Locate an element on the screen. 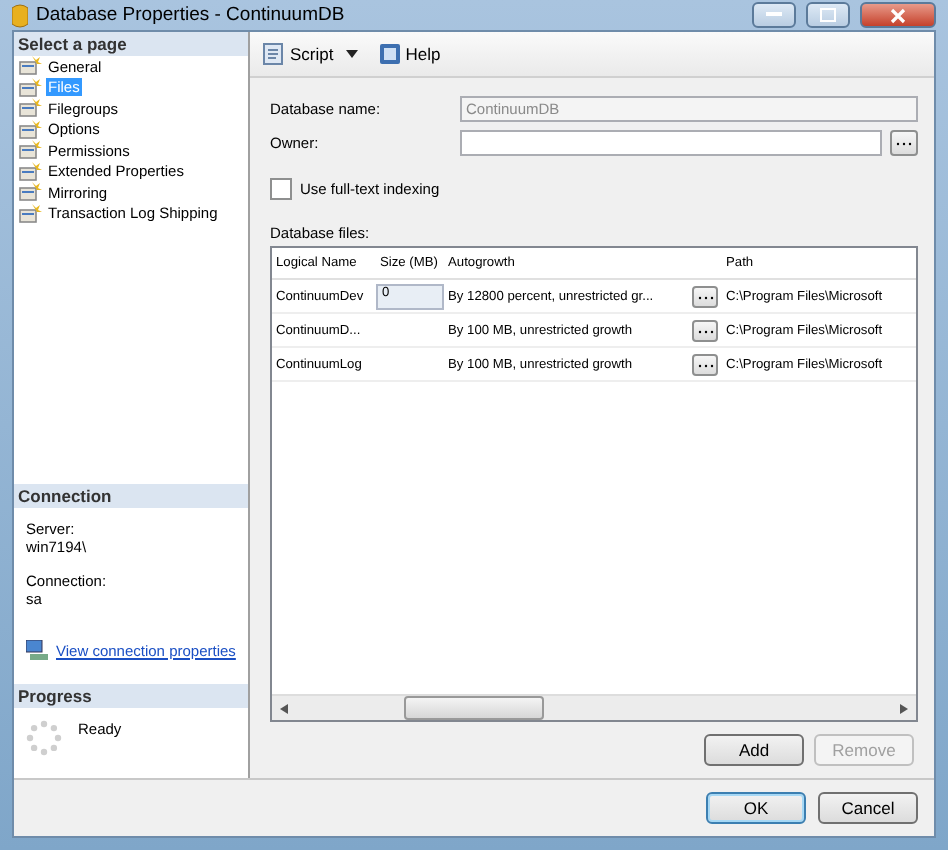 This screenshot has height=850, width=948. close-icon is located at coordinates (898, 15).